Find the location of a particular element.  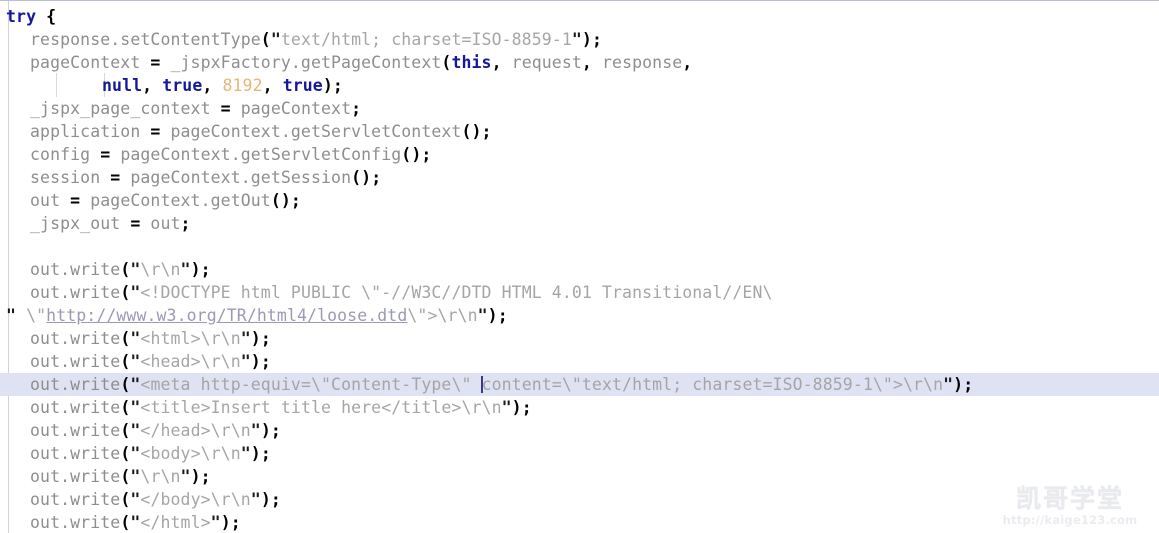

code-line is located at coordinates (579, 246).